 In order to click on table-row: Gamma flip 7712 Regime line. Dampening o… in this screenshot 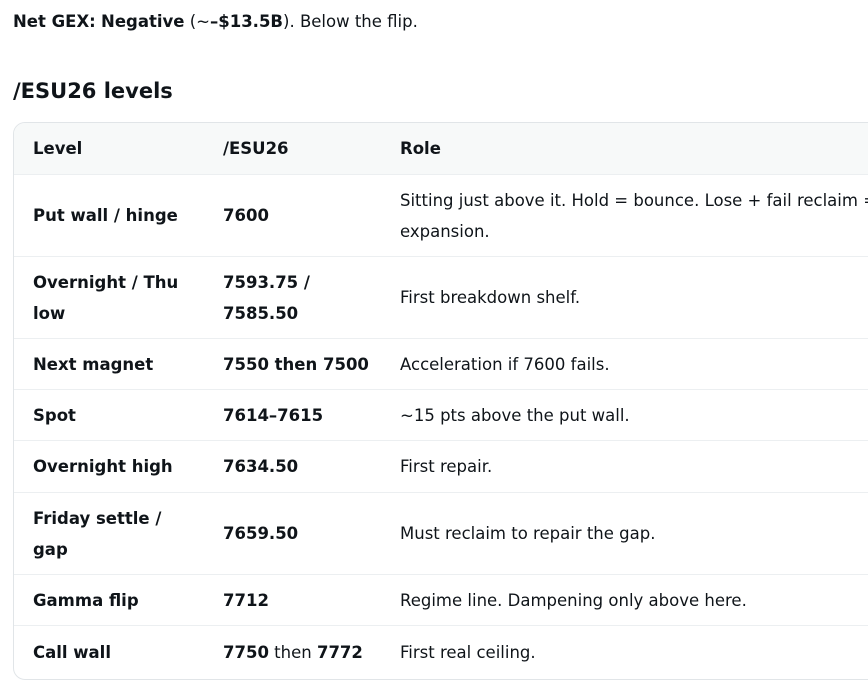, I will do `click(441, 600)`.